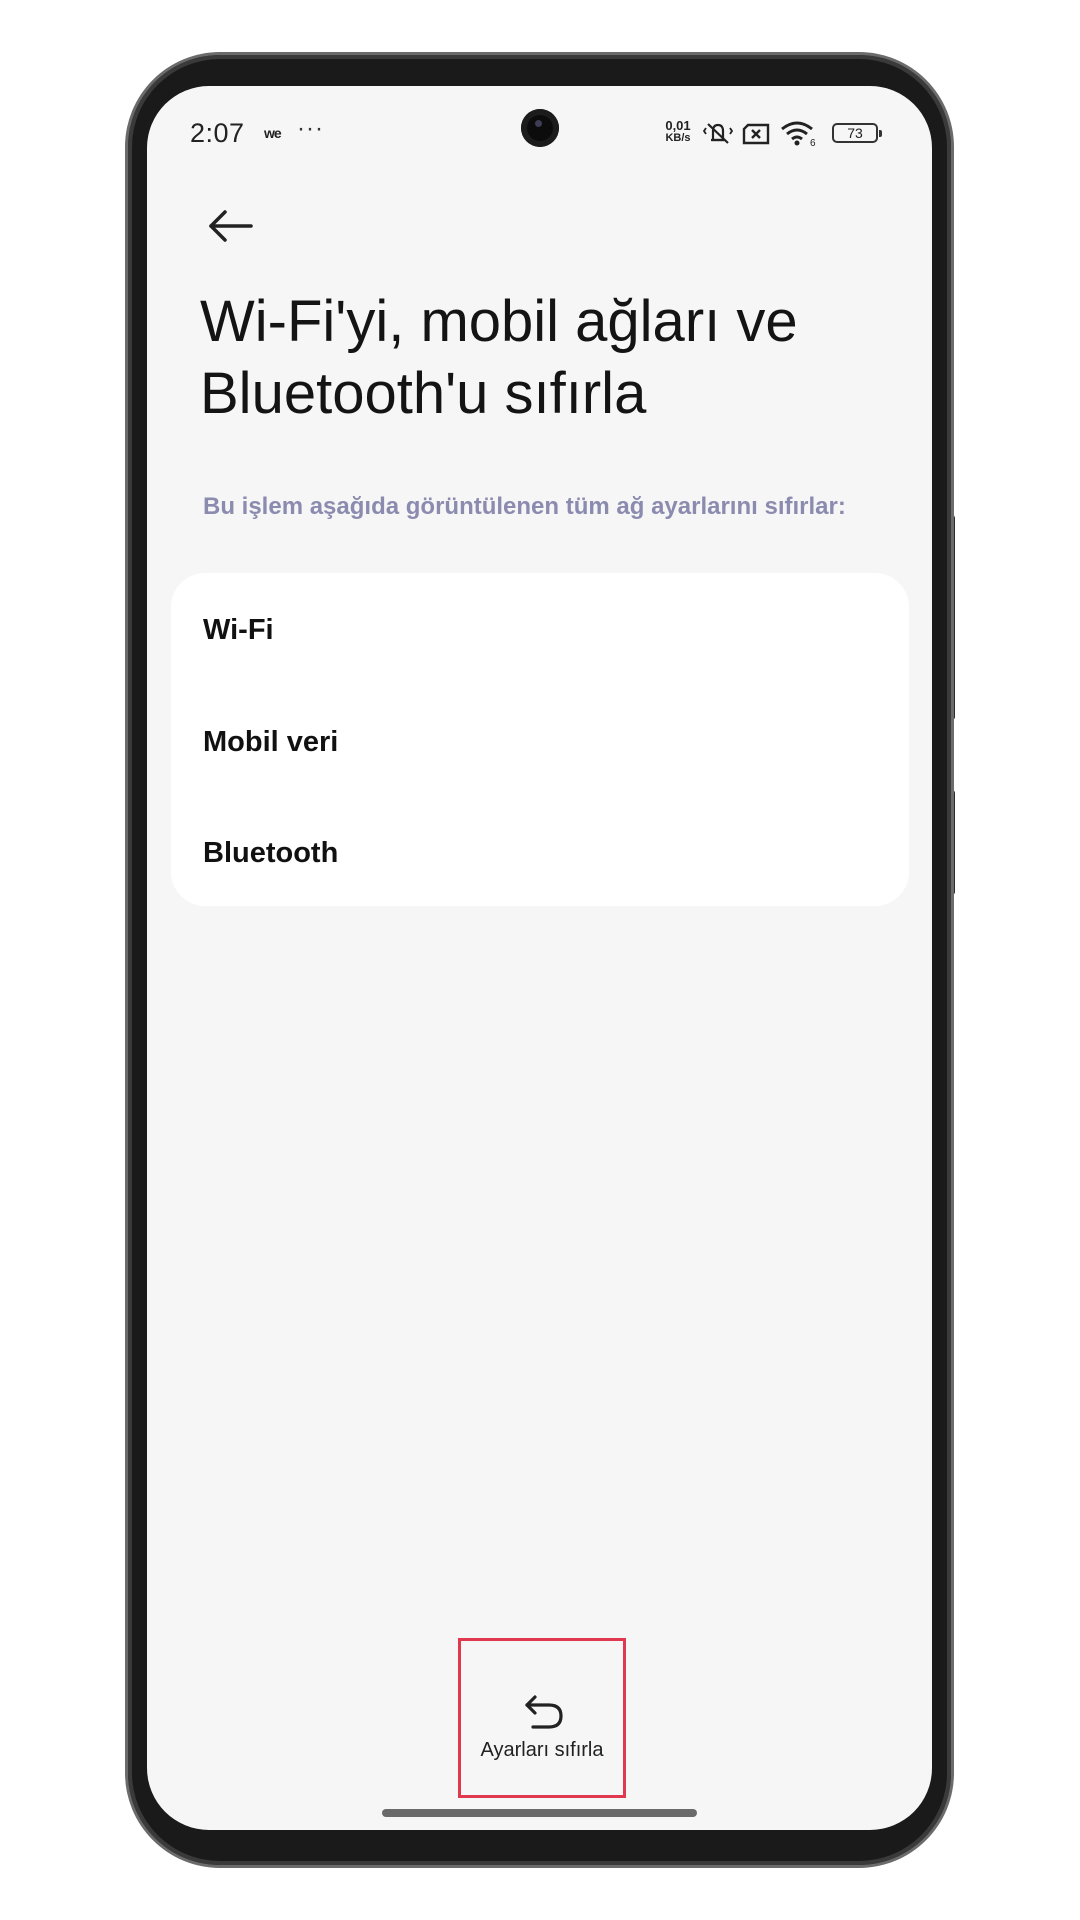 Image resolution: width=1080 pixels, height=1920 pixels. Describe the element at coordinates (271, 853) in the screenshot. I see `list-item-bluetooth: Bluetooth` at that location.